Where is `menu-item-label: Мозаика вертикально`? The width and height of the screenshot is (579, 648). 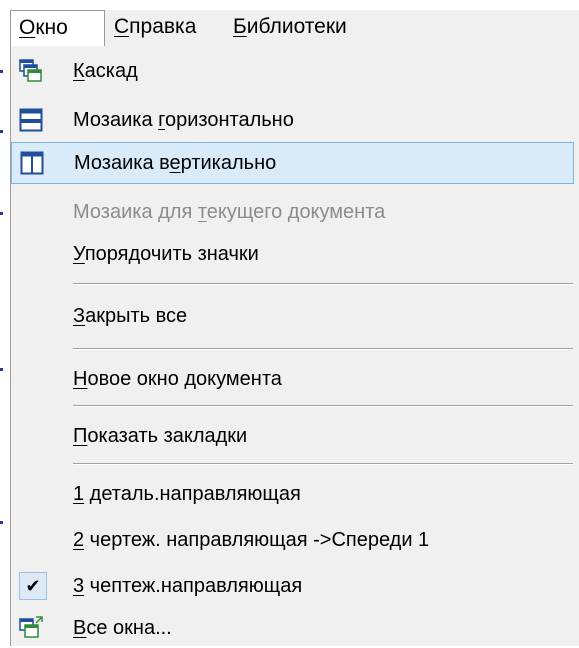 menu-item-label: Мозаика вертикально is located at coordinates (175, 163).